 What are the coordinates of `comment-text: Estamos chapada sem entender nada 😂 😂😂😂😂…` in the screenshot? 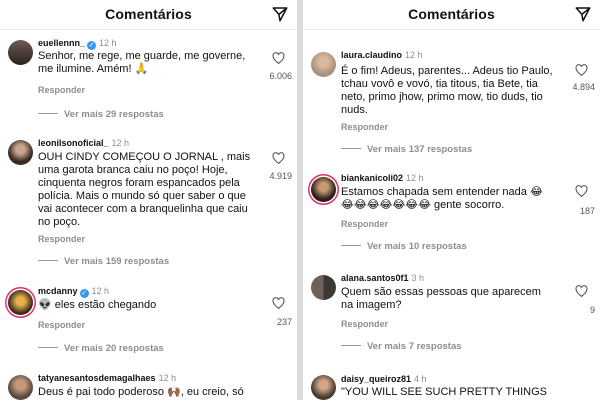 It's located at (442, 198).